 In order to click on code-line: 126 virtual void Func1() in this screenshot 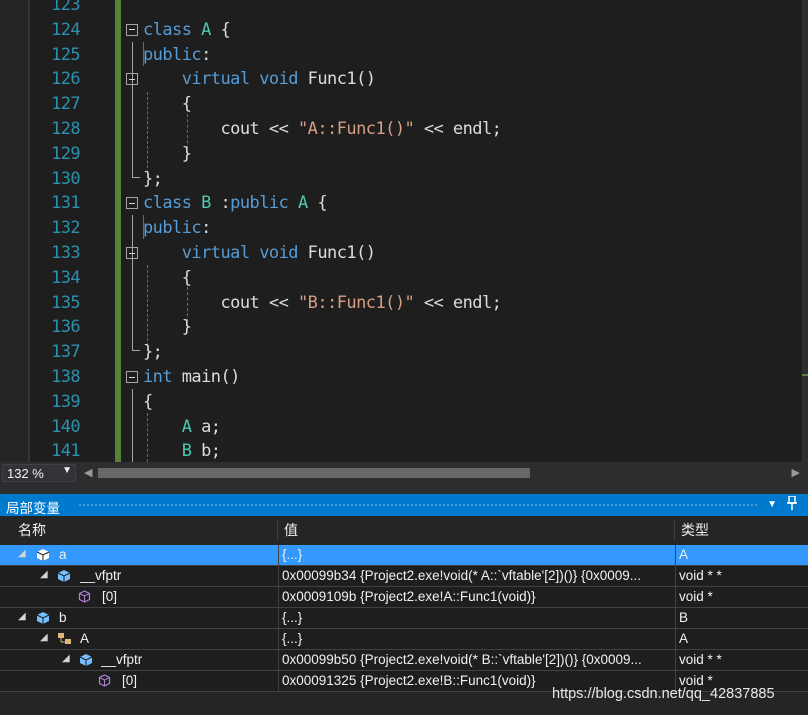, I will do `click(404, 80)`.